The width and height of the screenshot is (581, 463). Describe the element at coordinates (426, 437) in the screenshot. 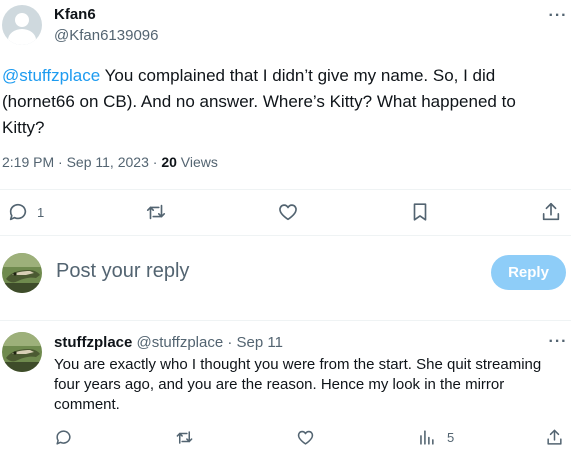

I see `analytics-icon` at that location.